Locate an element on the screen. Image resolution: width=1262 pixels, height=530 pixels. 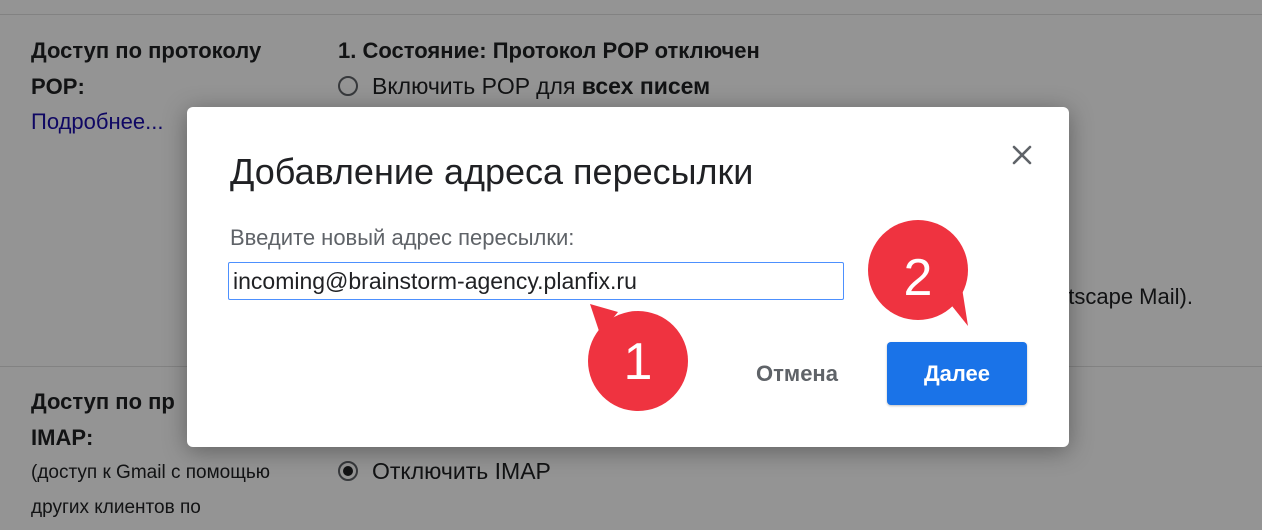
step-marker-1: 1 is located at coordinates (638, 357).